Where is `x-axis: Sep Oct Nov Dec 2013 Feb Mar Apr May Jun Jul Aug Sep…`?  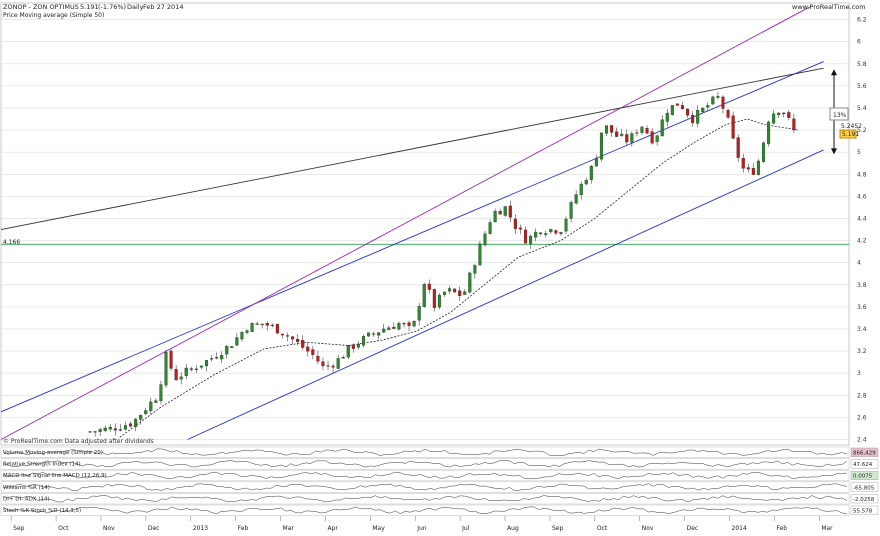
x-axis: Sep Oct Nov Dec 2013 Feb Mar Apr May Jun Jul Aug Sep… is located at coordinates (421, 524).